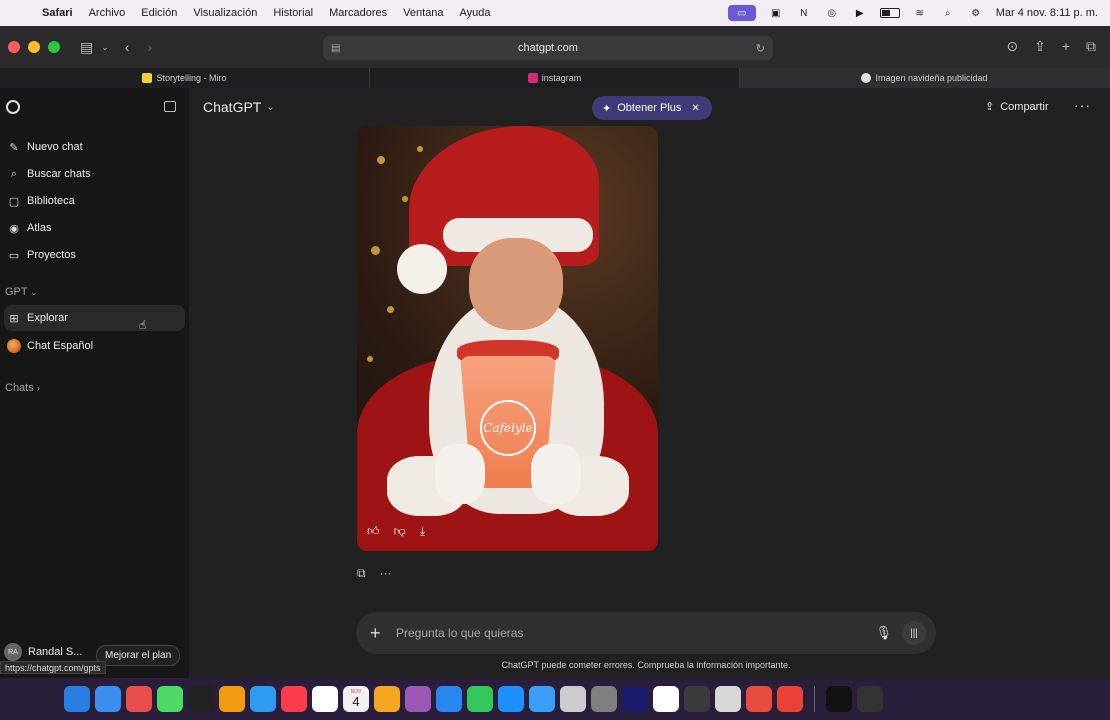  Describe the element at coordinates (138, 655) in the screenshot. I see `upgrade-plan-button: Mejorar el plan` at that location.